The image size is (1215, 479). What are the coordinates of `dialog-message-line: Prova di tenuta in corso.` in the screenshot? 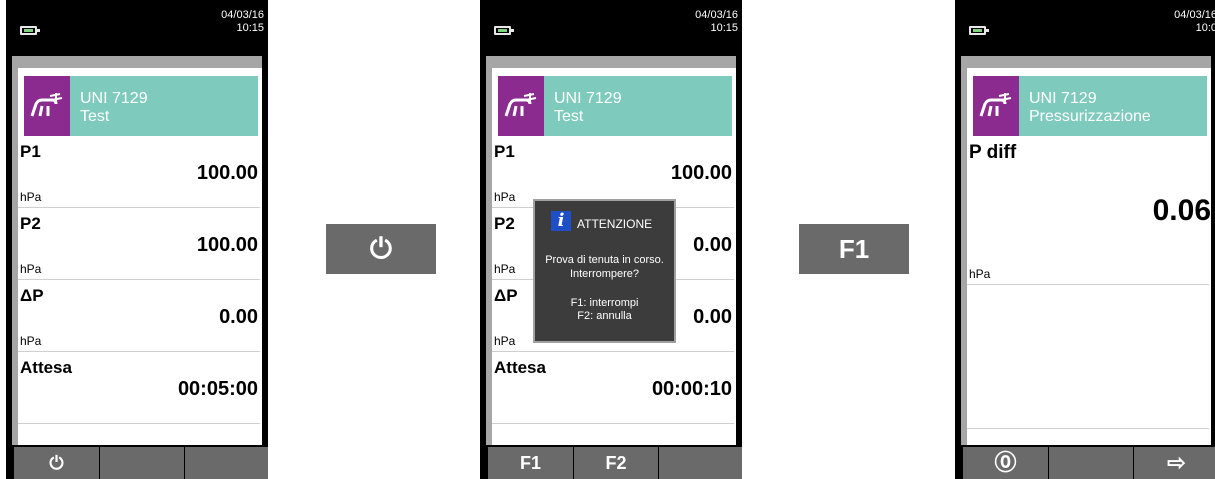 It's located at (604, 260).